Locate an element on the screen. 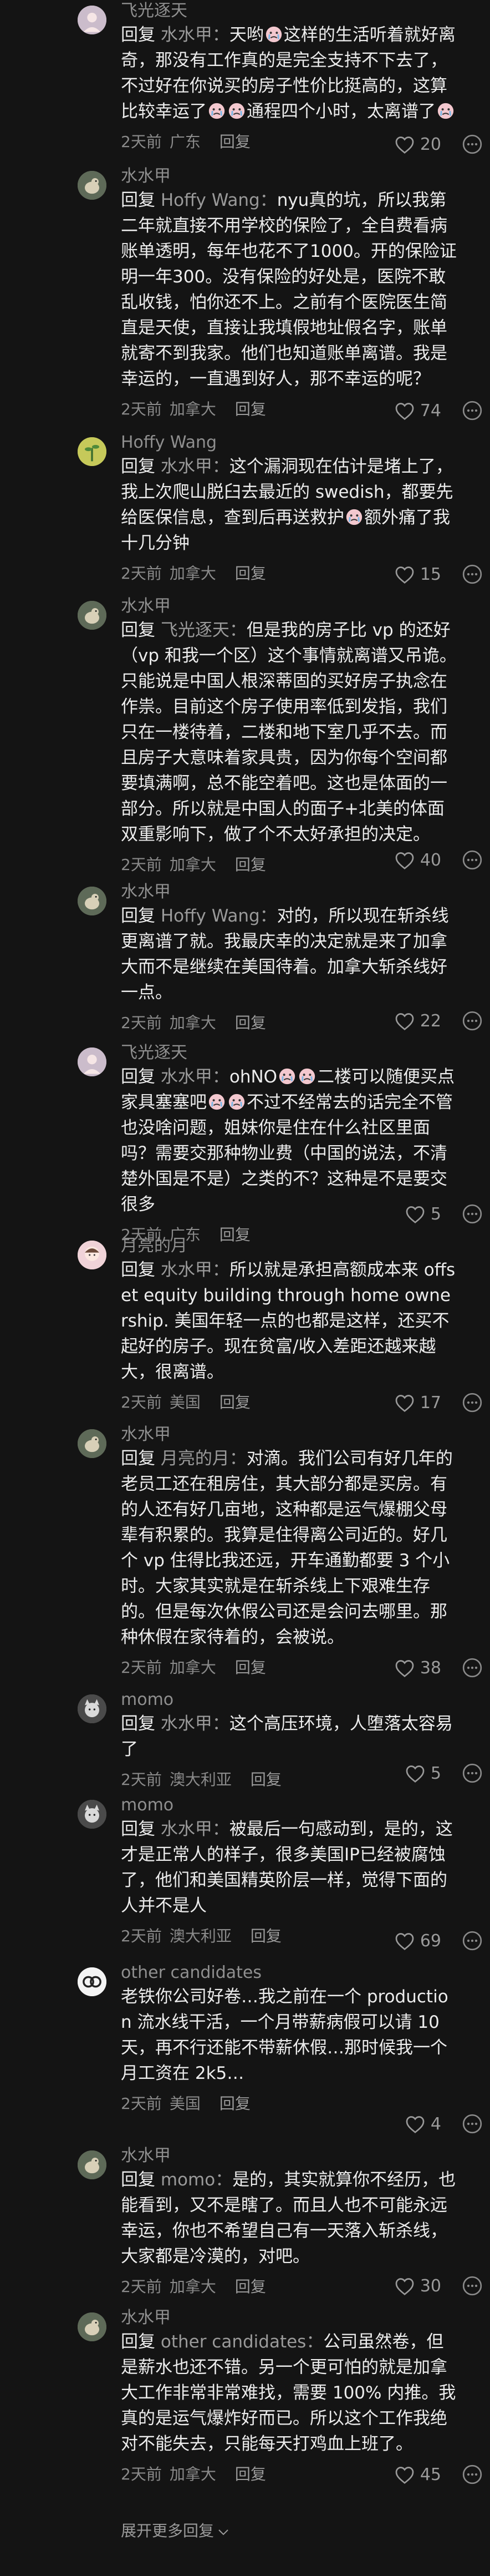 Image resolution: width=490 pixels, height=2576 pixels. comment-item: momo 回复 水水甲：这个高压环境，人堕落太容易了 2天前 澳大利亚 回复 5 is located at coordinates (245, 1741).